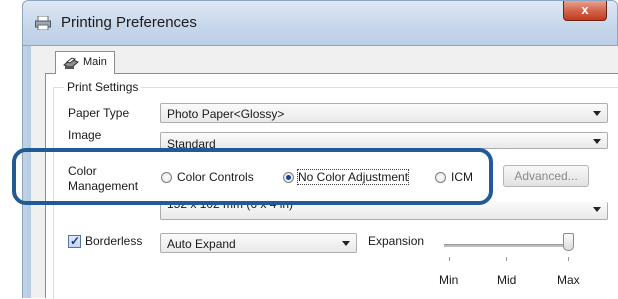  What do you see at coordinates (508, 245) in the screenshot?
I see `expansion-slider-track` at bounding box center [508, 245].